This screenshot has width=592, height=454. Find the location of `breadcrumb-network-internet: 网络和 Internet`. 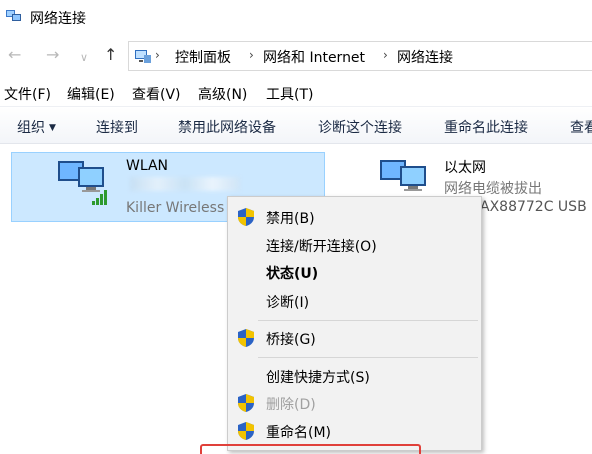

breadcrumb-network-internet: 网络和 Internet is located at coordinates (314, 57).